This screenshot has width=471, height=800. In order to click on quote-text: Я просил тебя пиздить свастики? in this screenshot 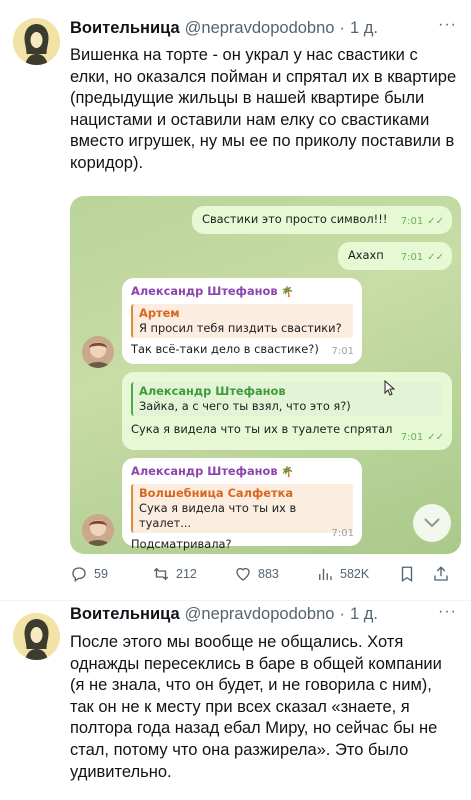, I will do `click(240, 328)`.